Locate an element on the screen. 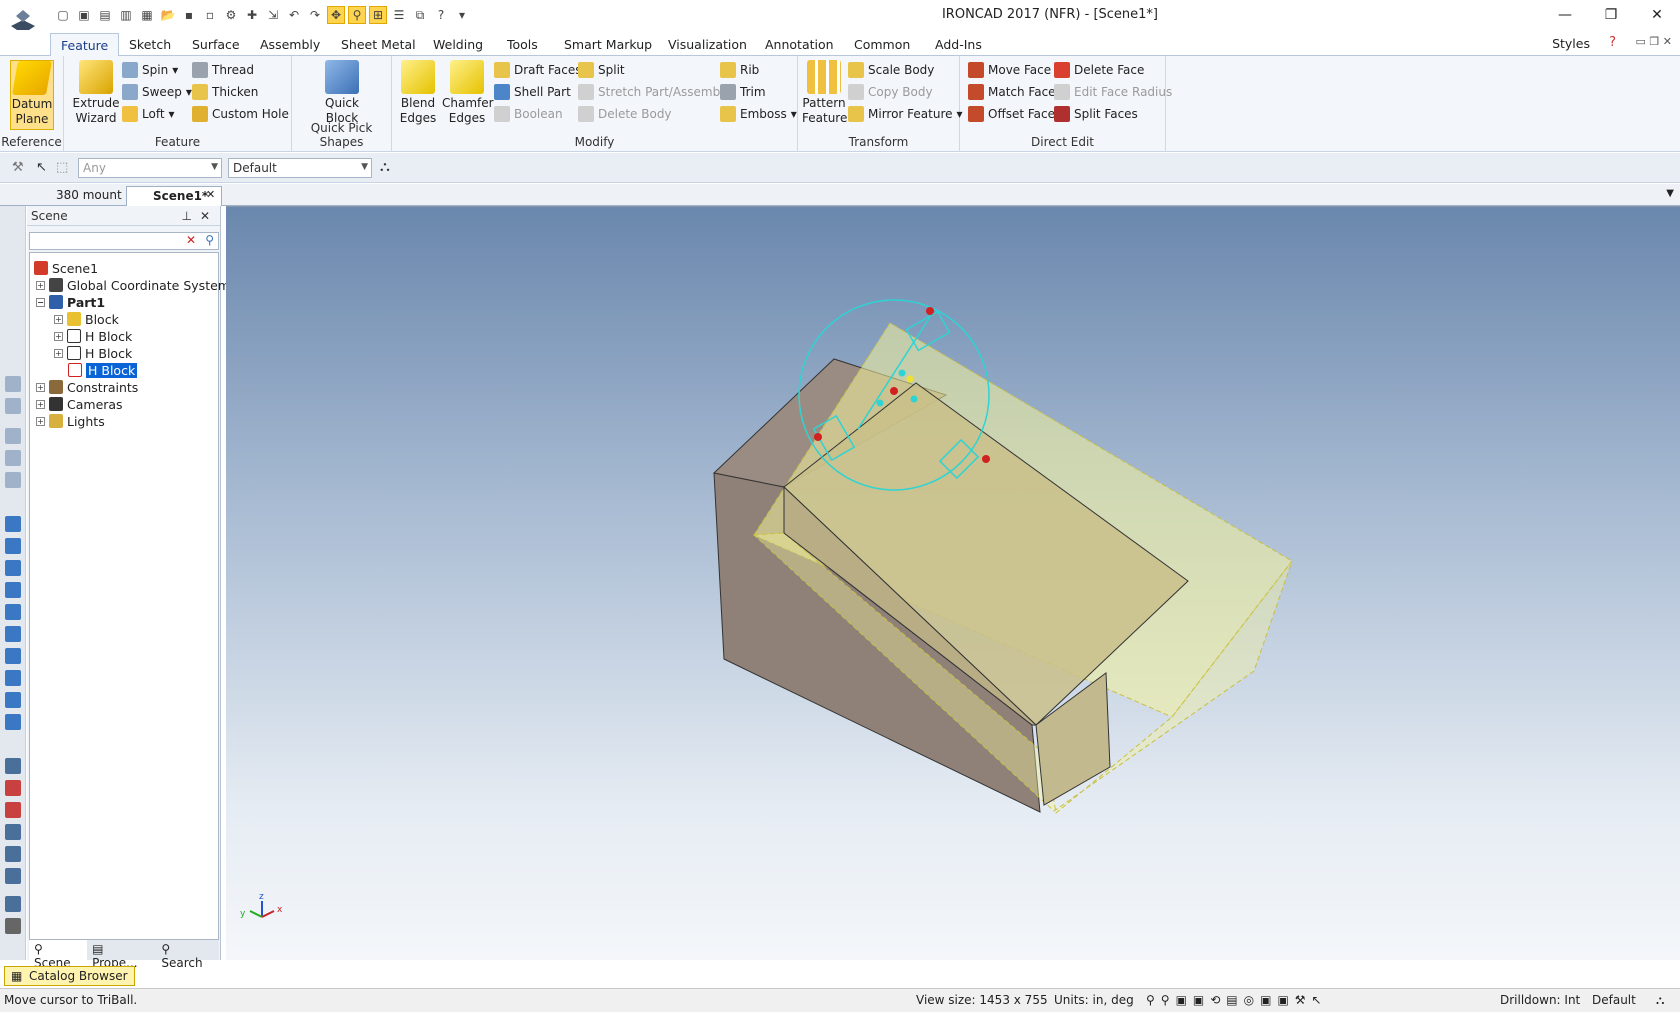  tree-node-cameras: + Cameras is located at coordinates (79, 404).